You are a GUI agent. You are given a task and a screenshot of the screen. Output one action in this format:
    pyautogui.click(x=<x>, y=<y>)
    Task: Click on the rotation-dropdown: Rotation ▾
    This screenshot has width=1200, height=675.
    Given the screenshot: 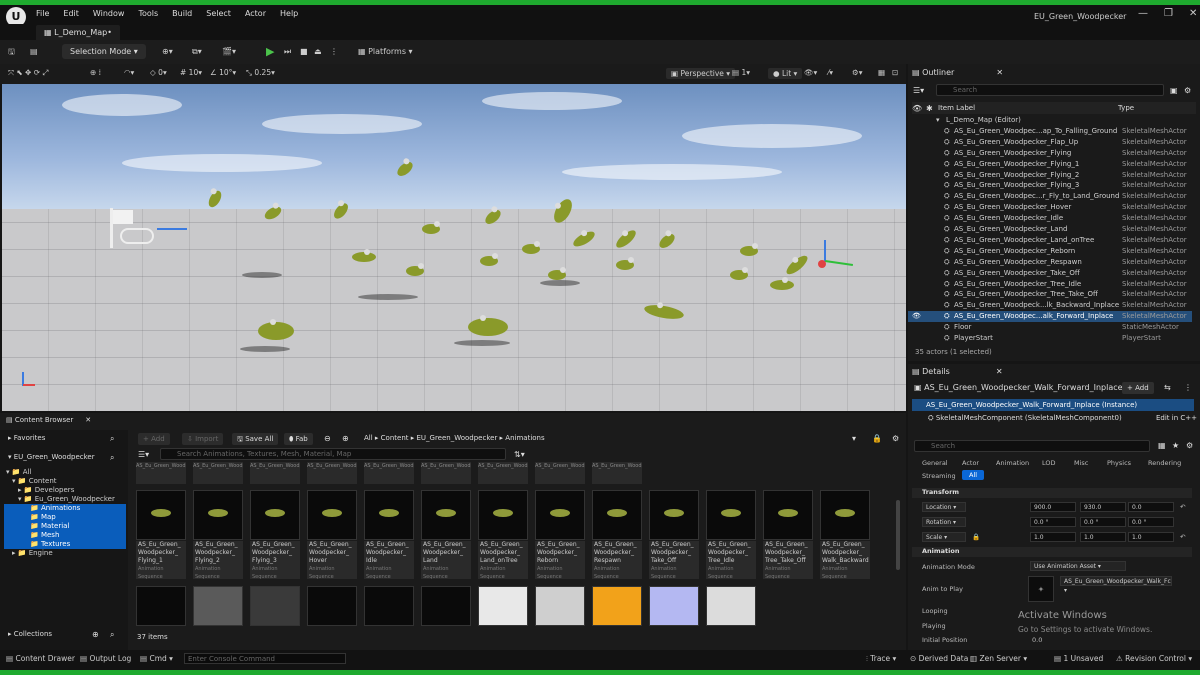 What is the action you would take?
    pyautogui.click(x=944, y=522)
    